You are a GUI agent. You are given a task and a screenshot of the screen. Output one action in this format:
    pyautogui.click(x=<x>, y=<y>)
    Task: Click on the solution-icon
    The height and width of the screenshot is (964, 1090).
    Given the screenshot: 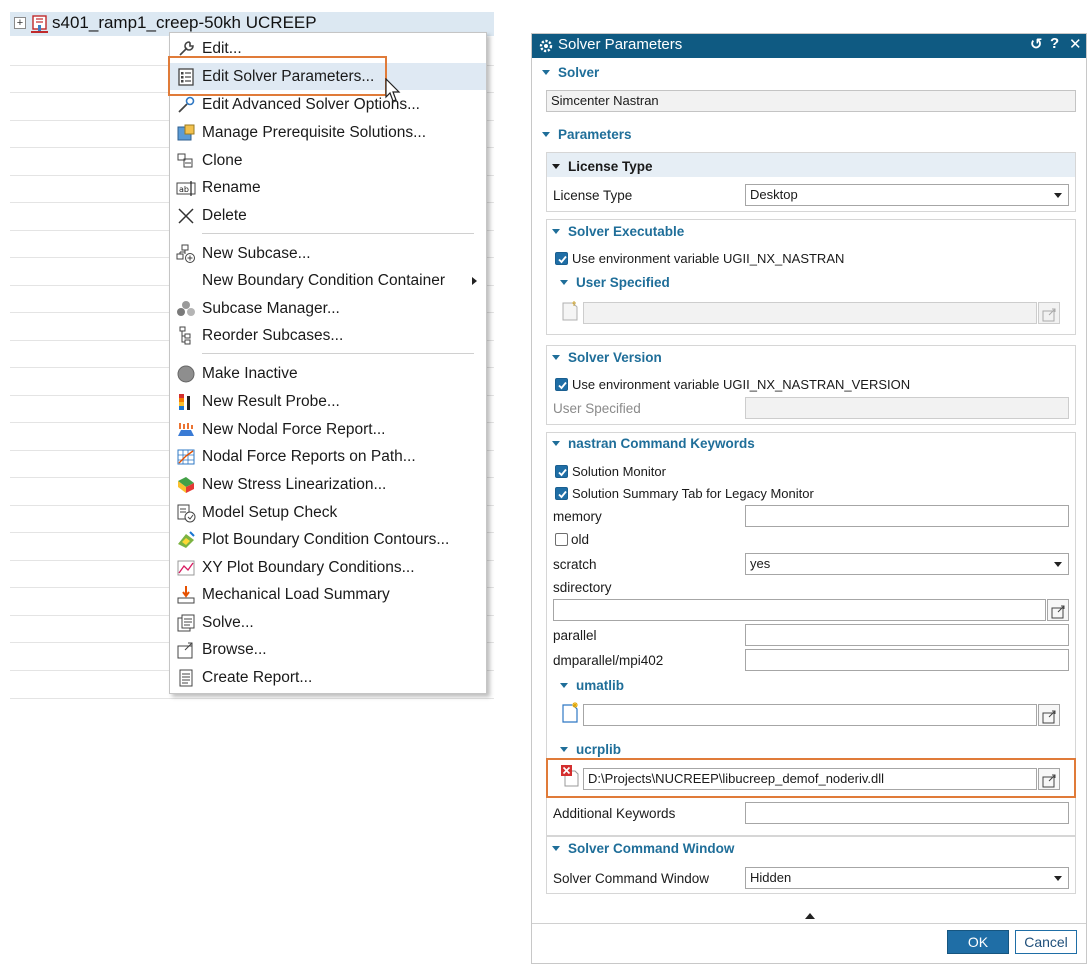 What is the action you would take?
    pyautogui.click(x=40, y=24)
    